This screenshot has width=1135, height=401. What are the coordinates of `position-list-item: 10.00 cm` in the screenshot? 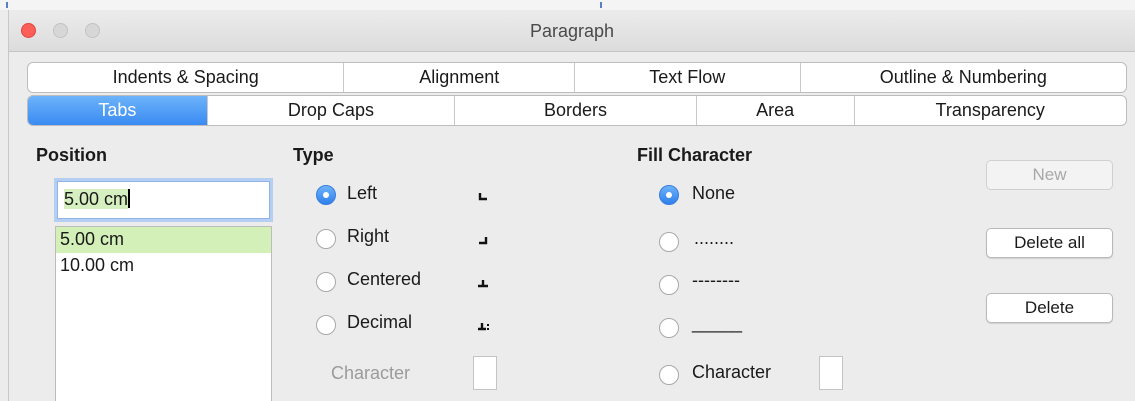 It's located at (163, 266).